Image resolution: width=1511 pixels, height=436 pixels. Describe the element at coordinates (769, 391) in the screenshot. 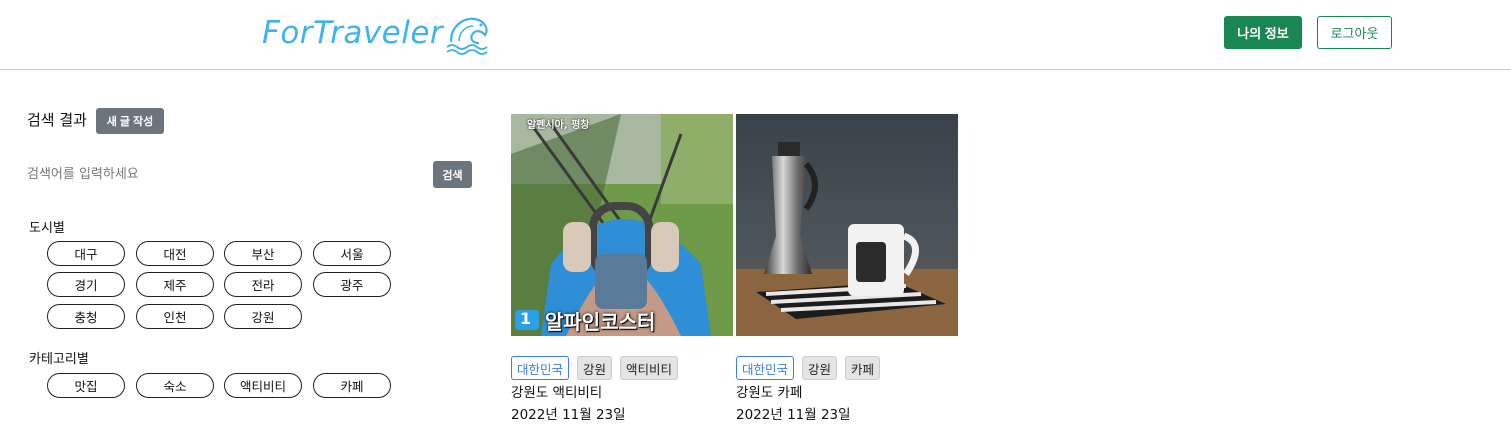

I see `post-title: 강원도 카페` at that location.